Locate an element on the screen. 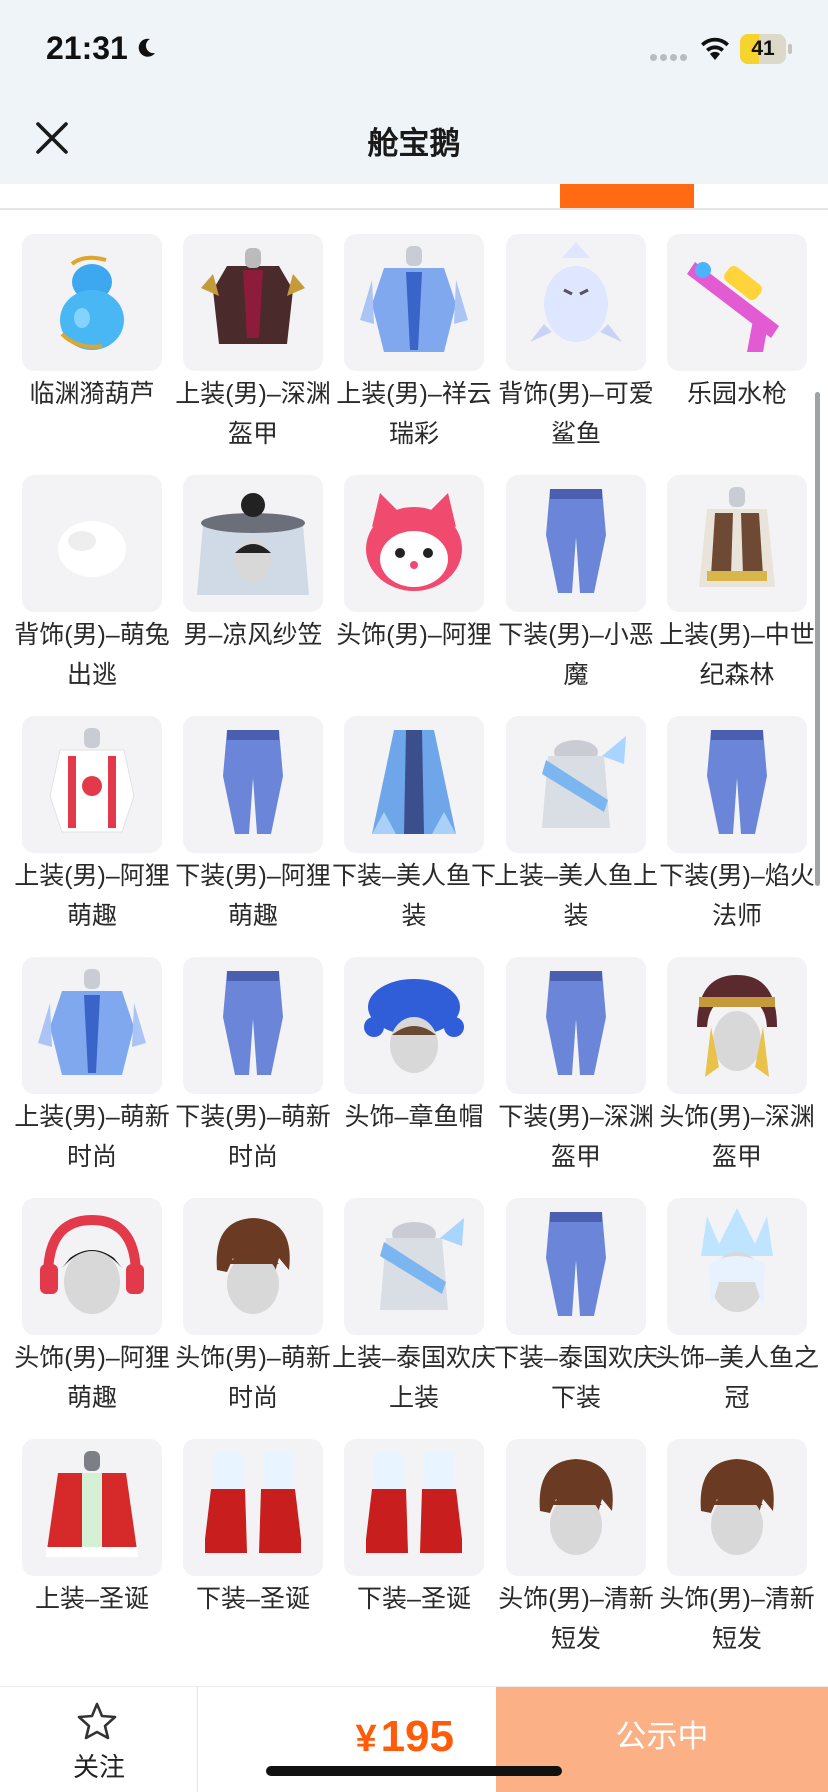  battery-icon: 41 is located at coordinates (766, 49).